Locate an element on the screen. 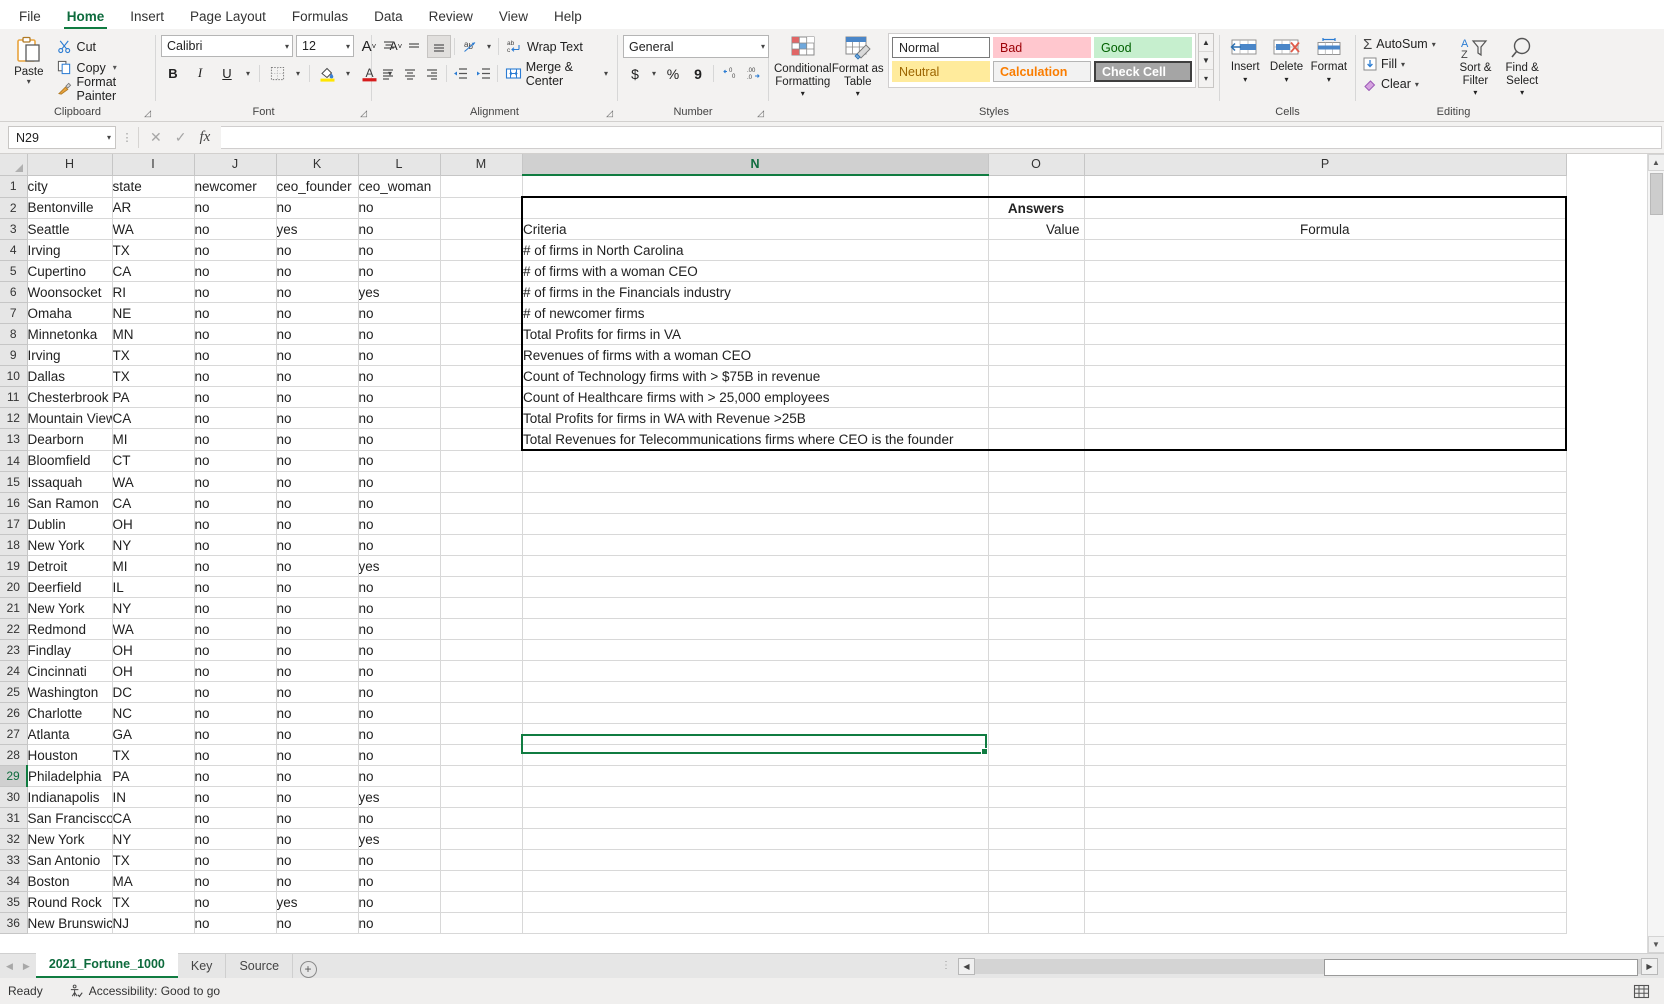  italic-button: I is located at coordinates (200, 73).